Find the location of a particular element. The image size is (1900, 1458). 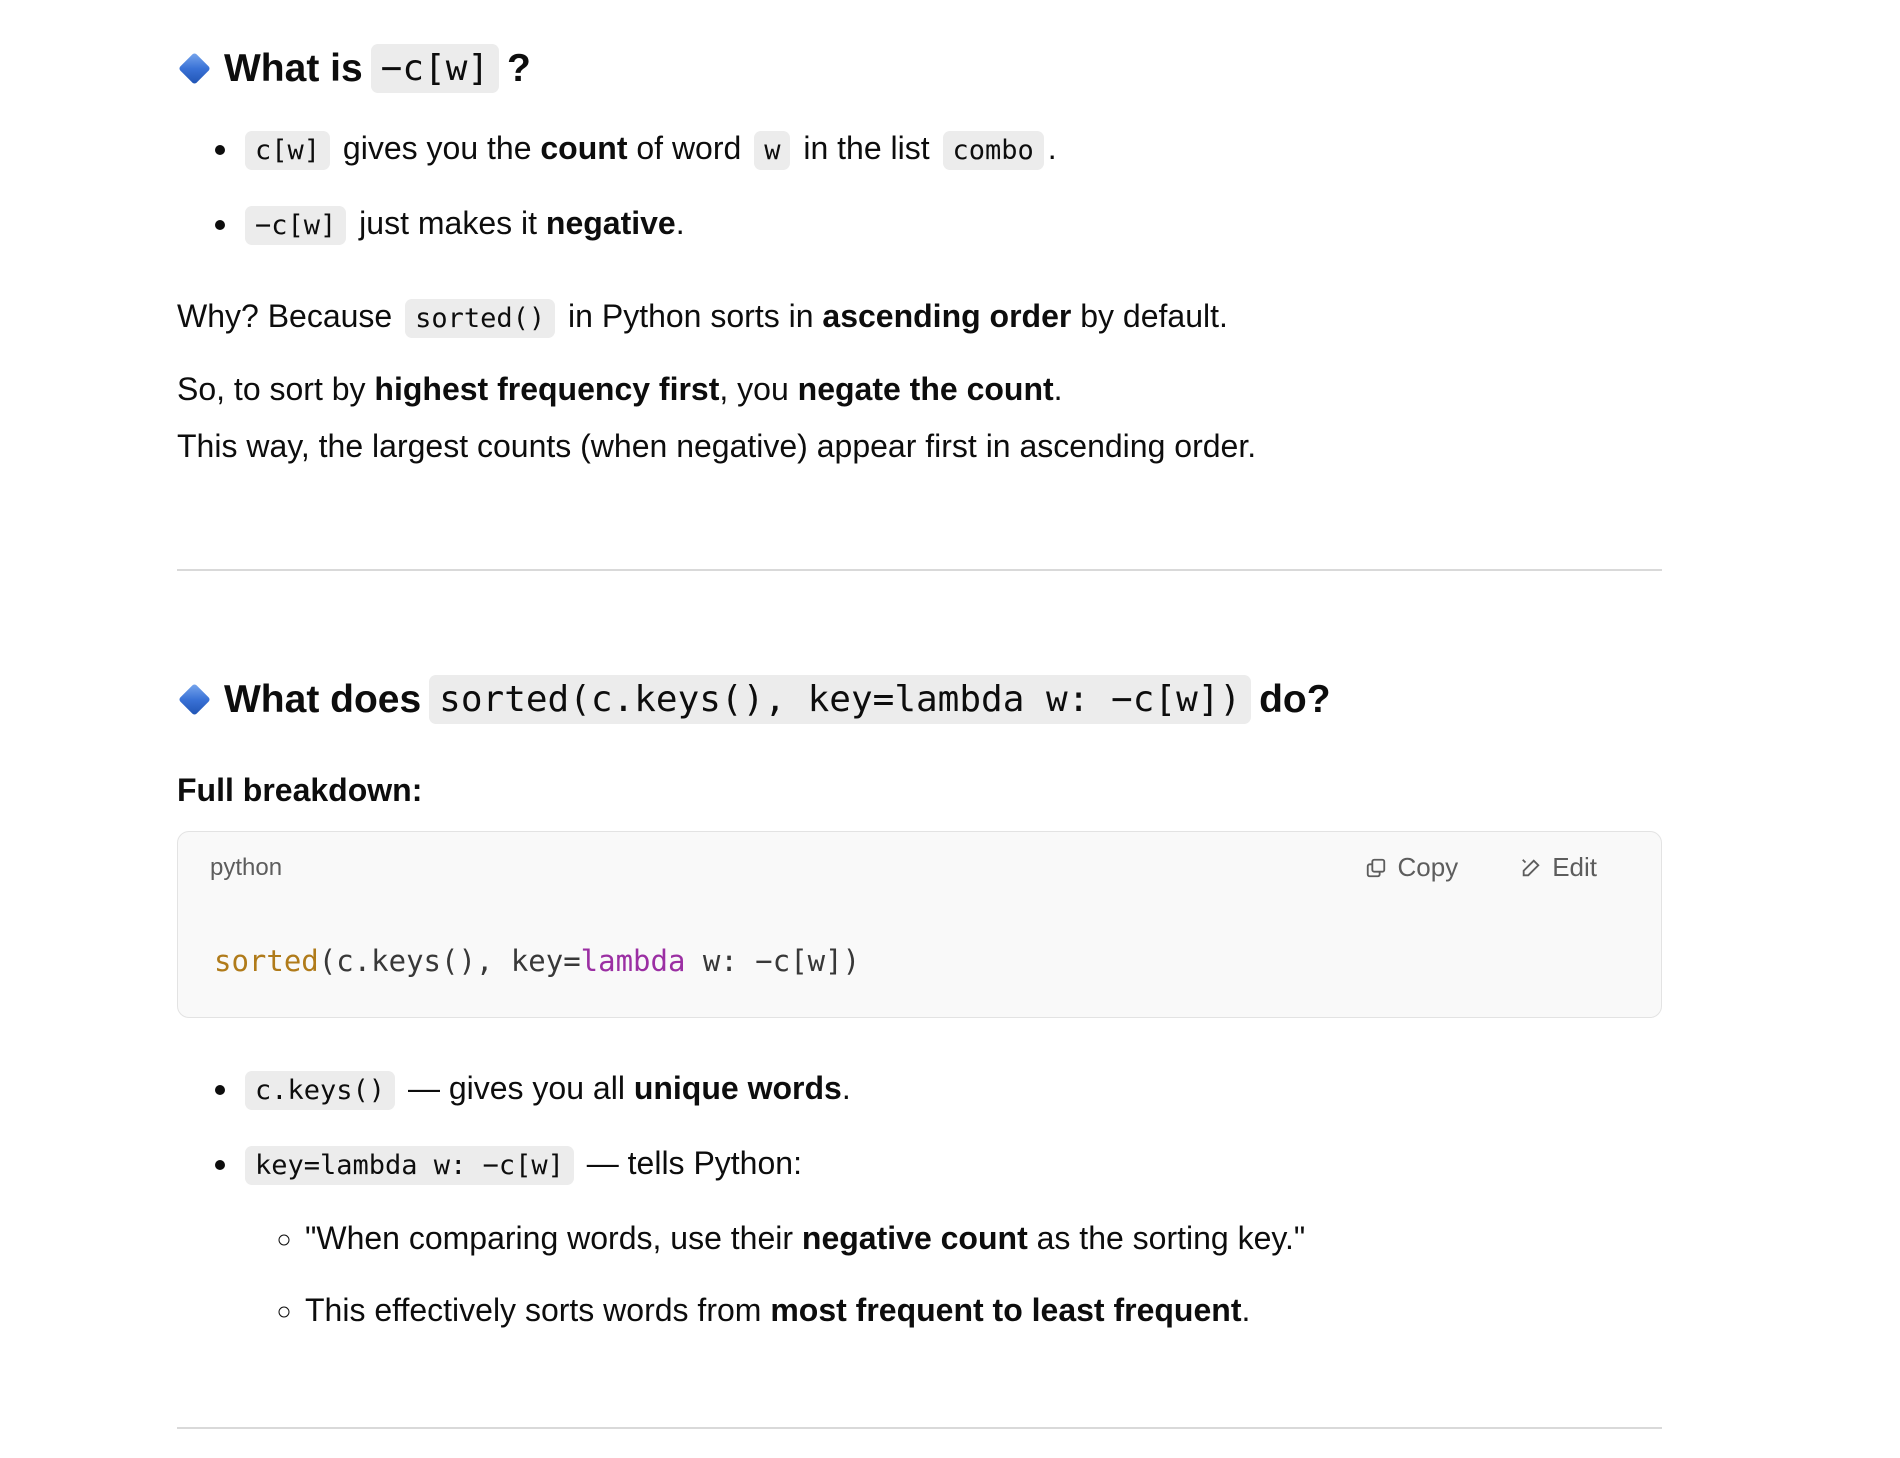

text: gives you the is located at coordinates (437, 148).